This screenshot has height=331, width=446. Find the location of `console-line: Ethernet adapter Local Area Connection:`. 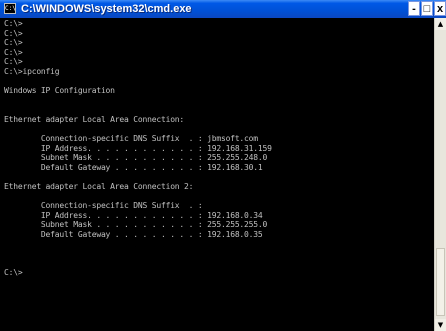

console-line: Ethernet adapter Local Area Connection: is located at coordinates (94, 119).